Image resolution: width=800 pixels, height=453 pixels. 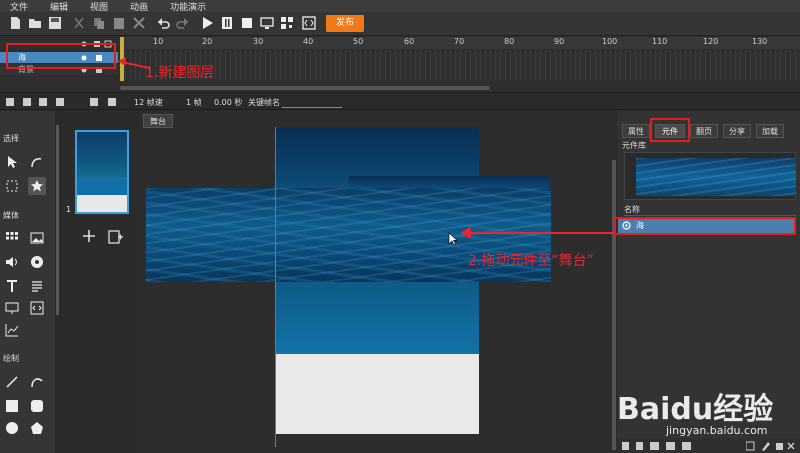 What do you see at coordinates (158, 121) in the screenshot?
I see `tab-stage: 舞台` at bounding box center [158, 121].